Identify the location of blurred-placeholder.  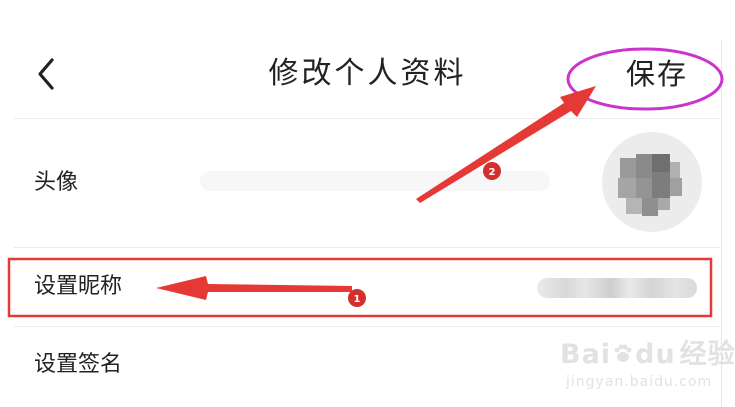
(375, 181).